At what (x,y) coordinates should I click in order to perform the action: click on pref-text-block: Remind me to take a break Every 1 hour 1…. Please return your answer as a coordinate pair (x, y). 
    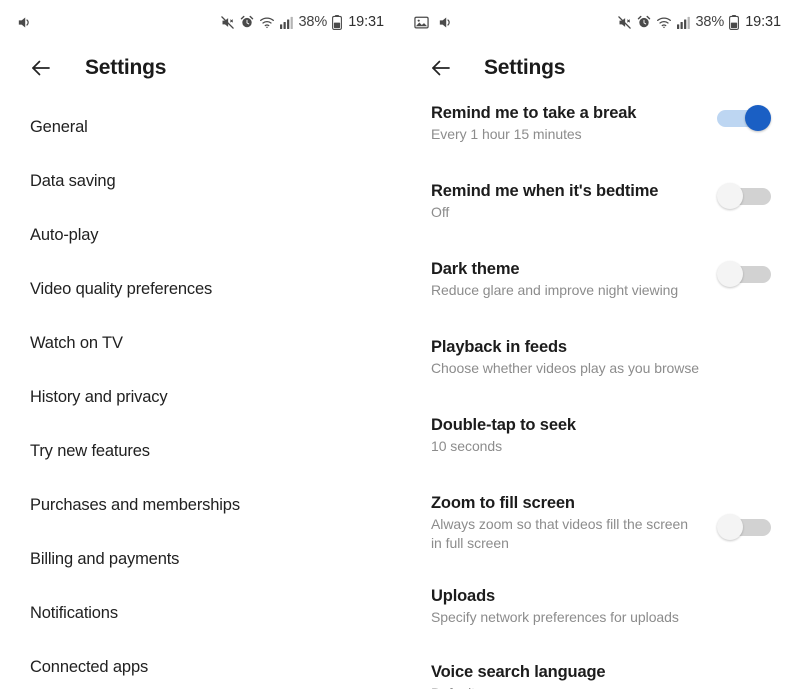
    Looking at the image, I should click on (568, 123).